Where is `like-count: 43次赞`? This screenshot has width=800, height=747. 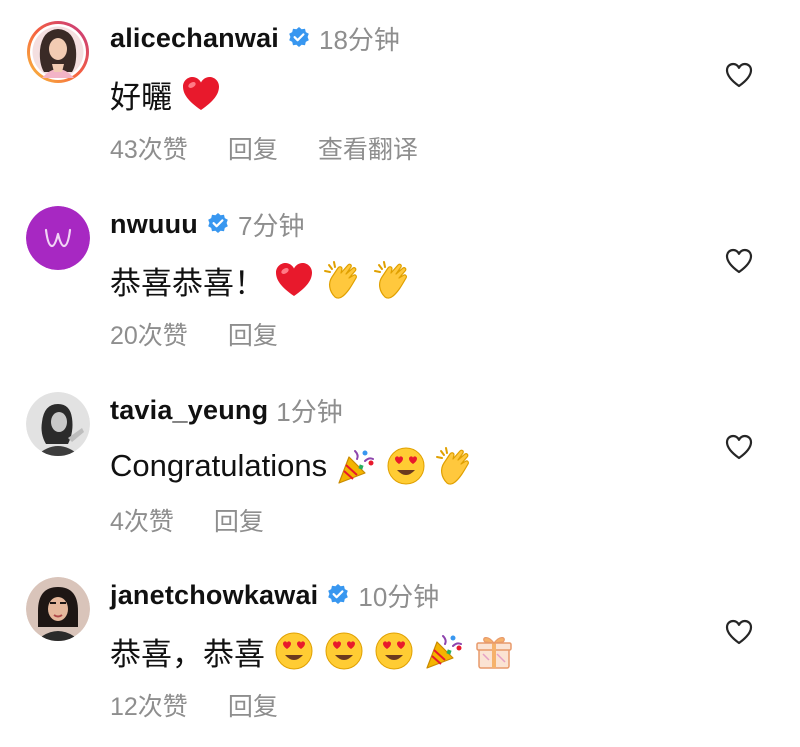
like-count: 43次赞 is located at coordinates (149, 148).